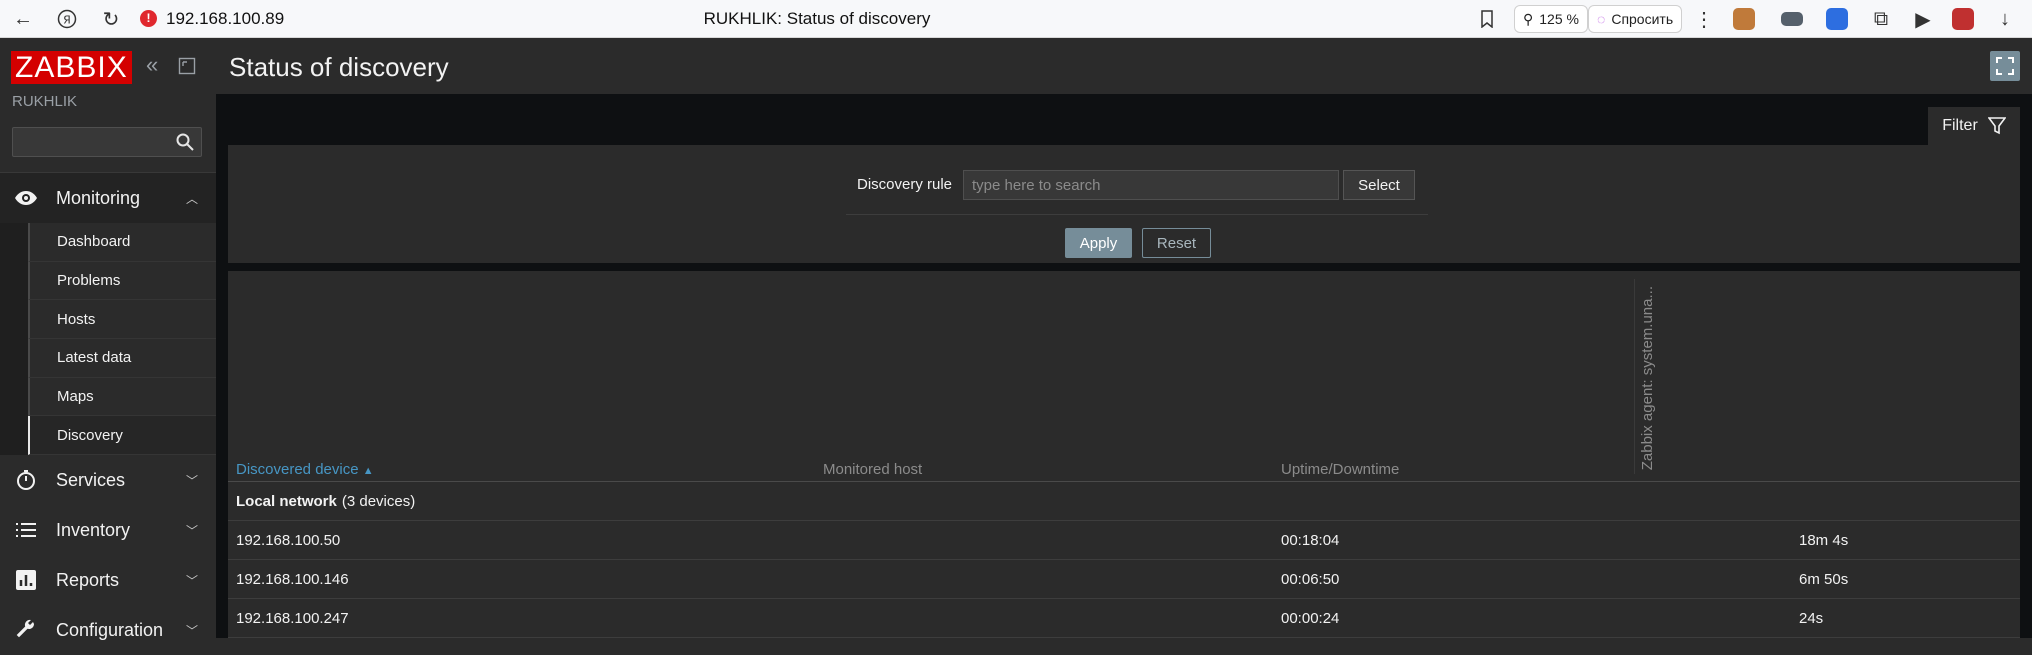  I want to click on menu-reports: Reports ﹀, so click(108, 580).